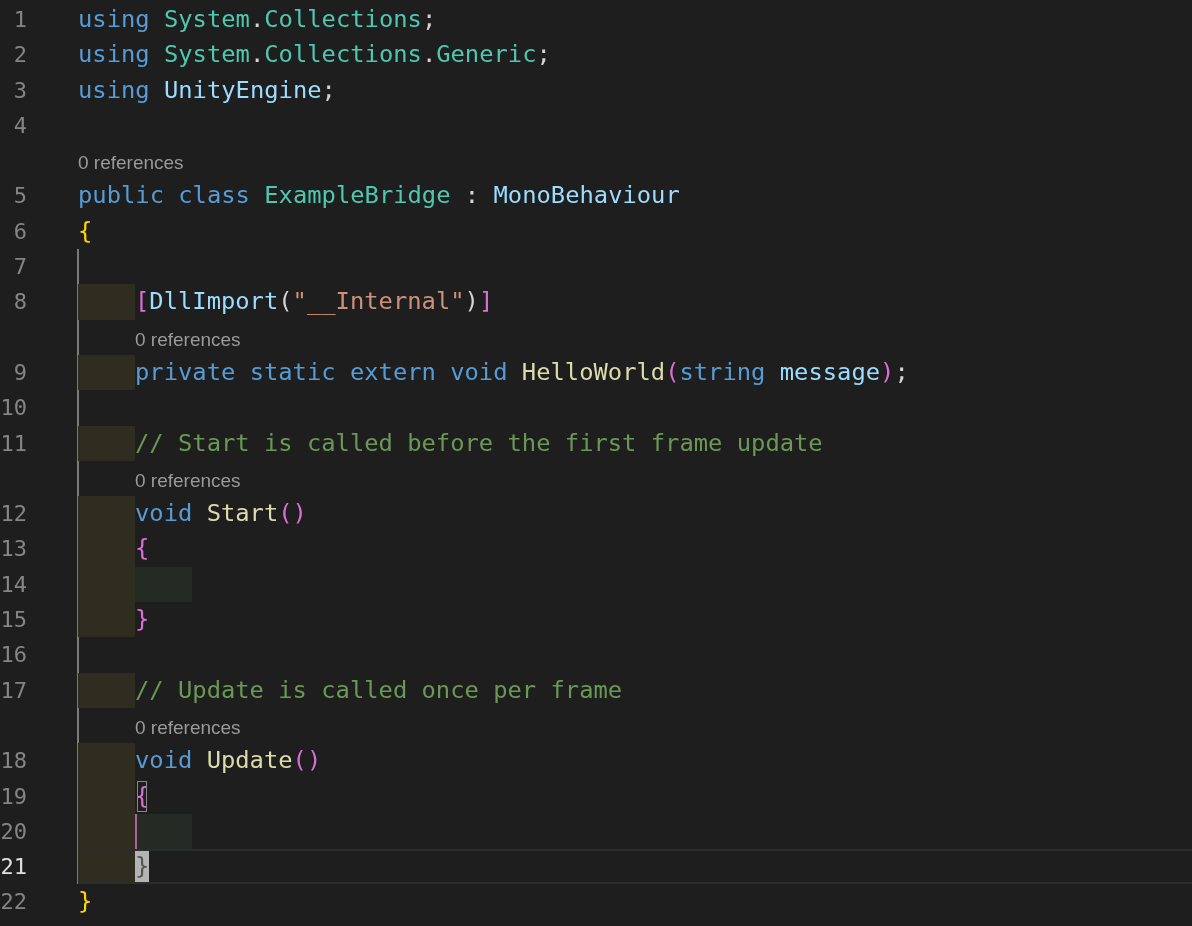 The width and height of the screenshot is (1192, 926). Describe the element at coordinates (228, 761) in the screenshot. I see `code-line: void Update()` at that location.